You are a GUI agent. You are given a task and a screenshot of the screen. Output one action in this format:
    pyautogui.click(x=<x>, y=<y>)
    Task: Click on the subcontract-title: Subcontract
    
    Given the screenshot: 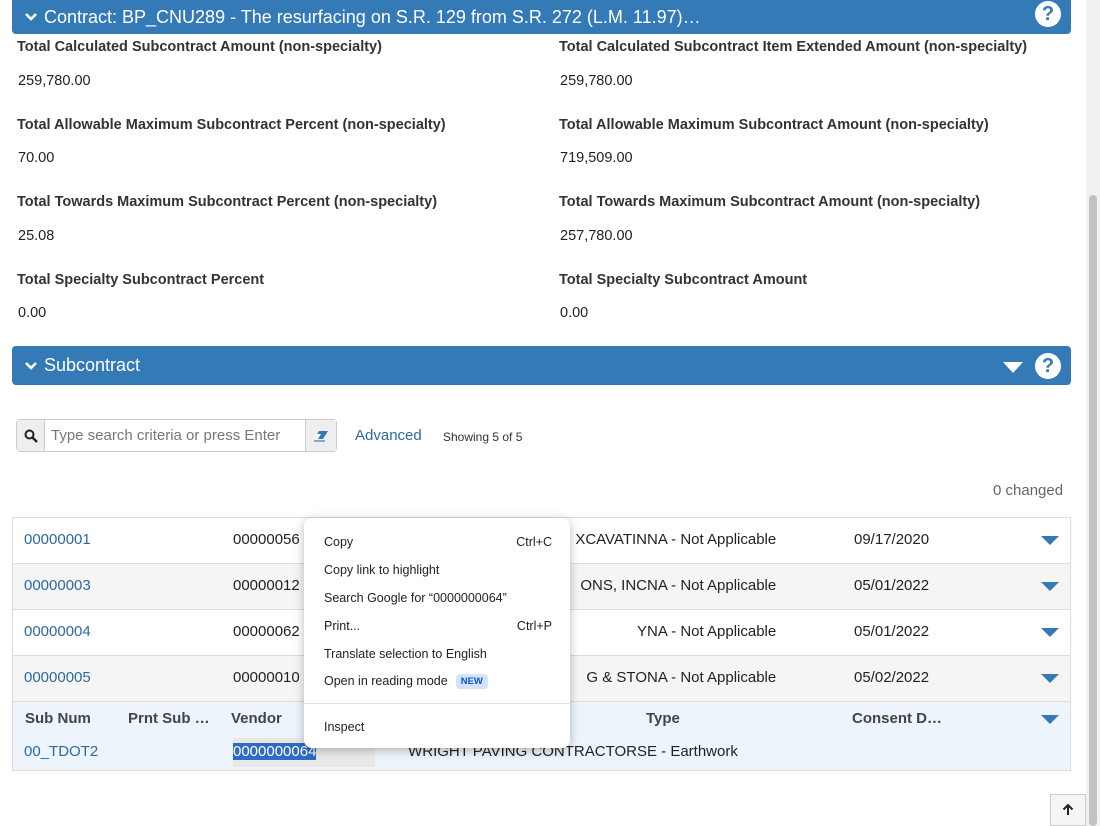 What is the action you would take?
    pyautogui.click(x=92, y=365)
    